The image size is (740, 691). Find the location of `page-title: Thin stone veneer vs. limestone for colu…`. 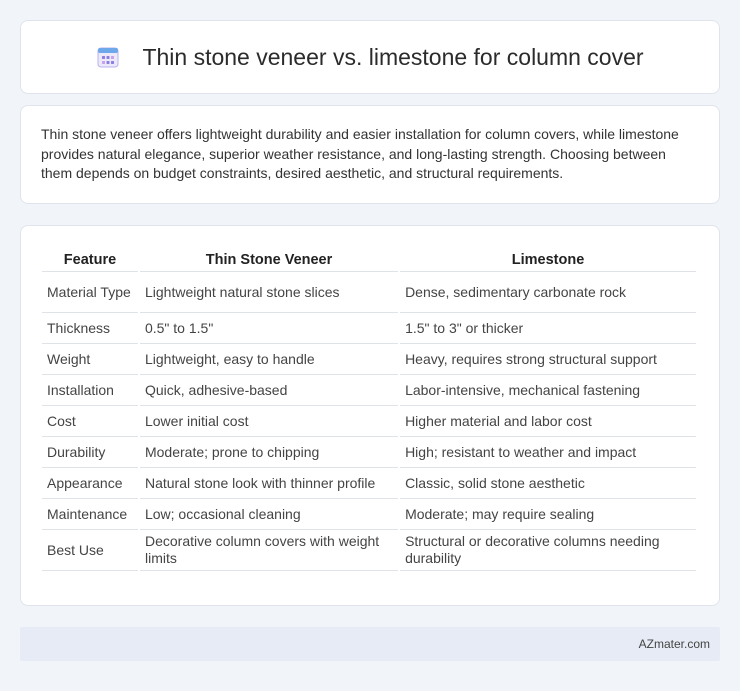

page-title: Thin stone veneer vs. limestone for colu… is located at coordinates (393, 56).